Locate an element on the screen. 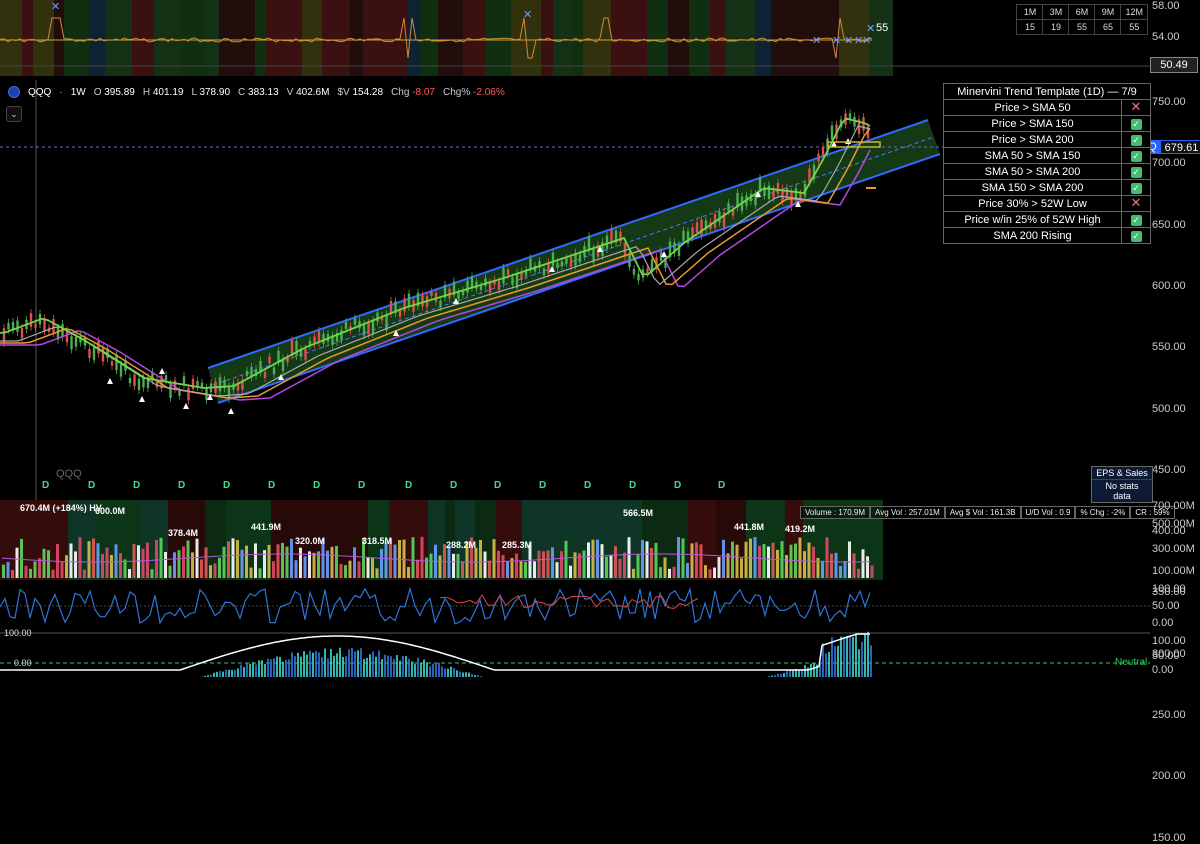 This screenshot has width=1200, height=844. trend-row: Price > SMA 150 ✓ is located at coordinates (1047, 124).